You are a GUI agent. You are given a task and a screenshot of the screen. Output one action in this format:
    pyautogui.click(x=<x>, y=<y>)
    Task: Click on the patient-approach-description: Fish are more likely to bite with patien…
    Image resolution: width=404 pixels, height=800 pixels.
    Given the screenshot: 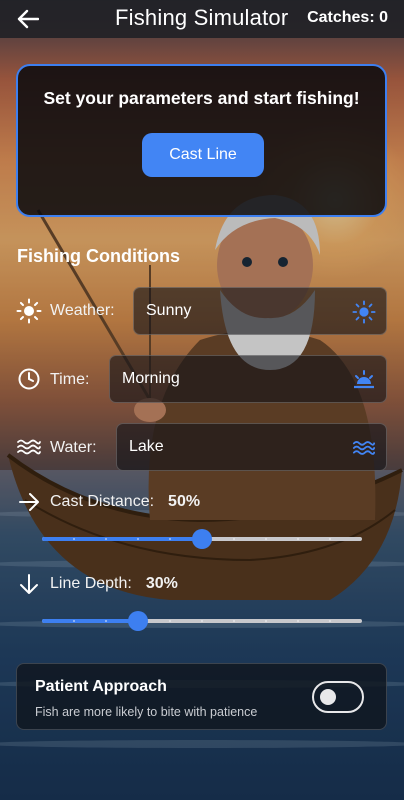 What is the action you would take?
    pyautogui.click(x=146, y=712)
    